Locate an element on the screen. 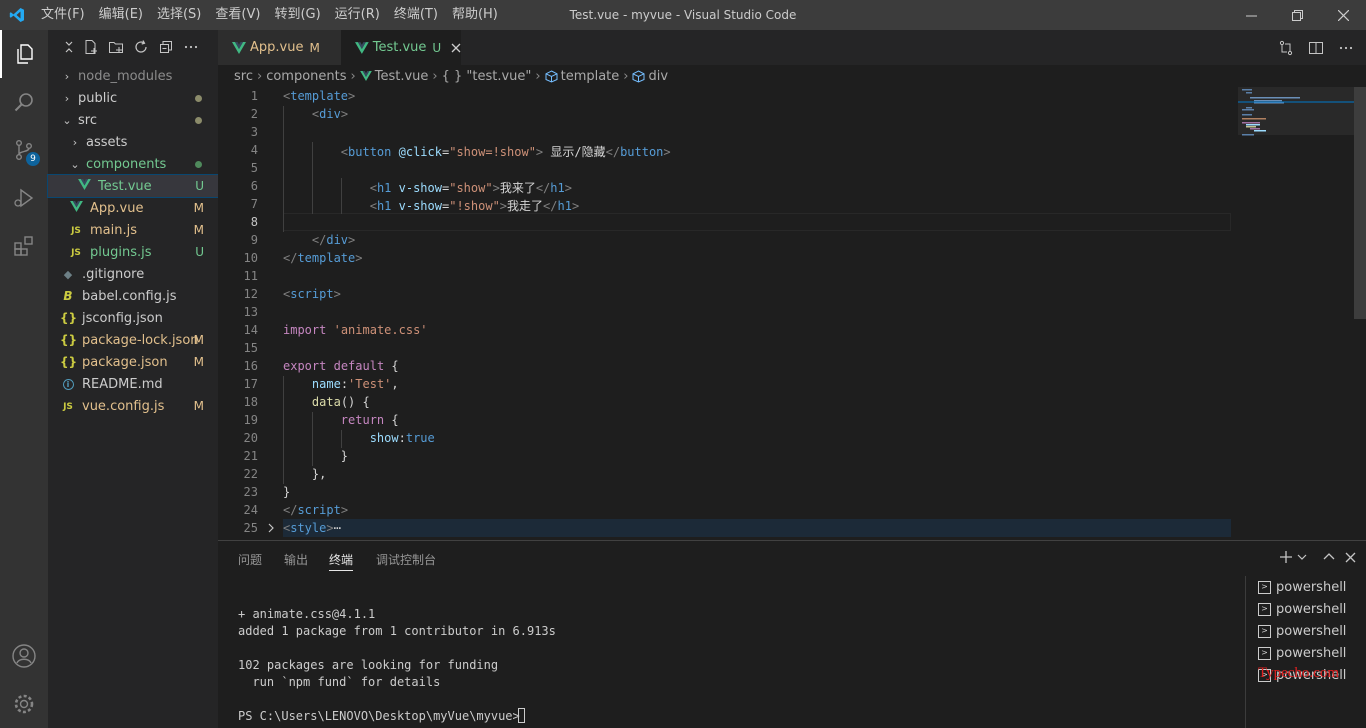 The width and height of the screenshot is (1366, 728). new-terminal-icon is located at coordinates (1286, 557).